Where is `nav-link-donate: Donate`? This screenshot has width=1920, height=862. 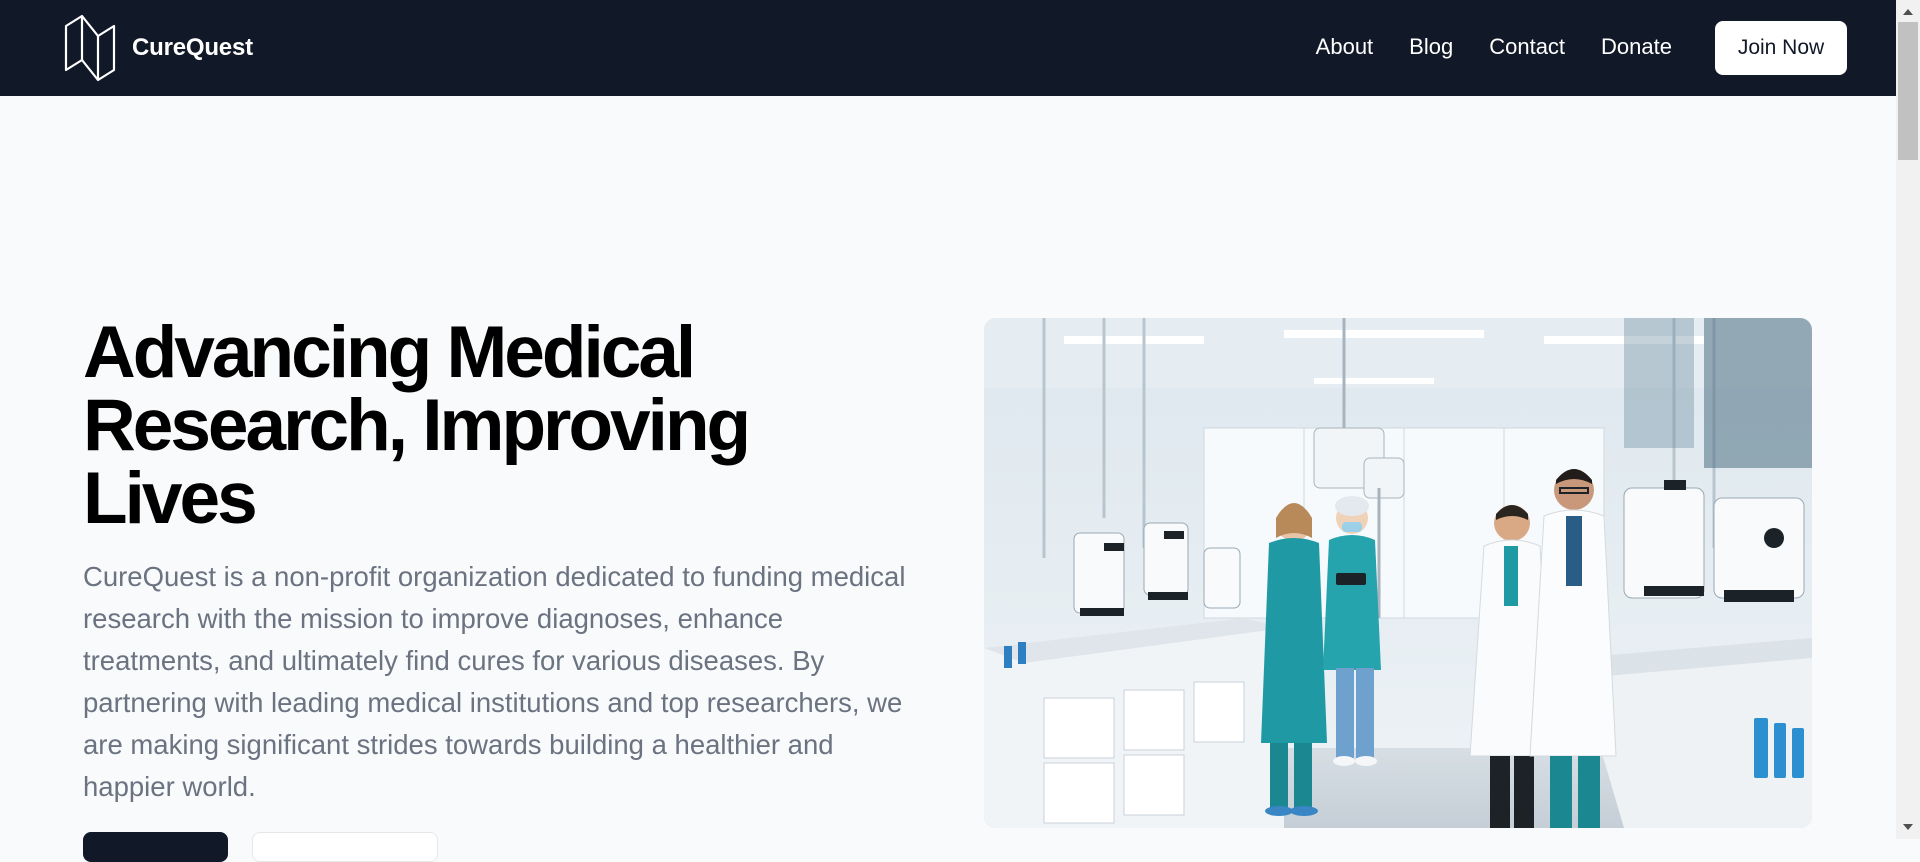
nav-link-donate: Donate is located at coordinates (1636, 47).